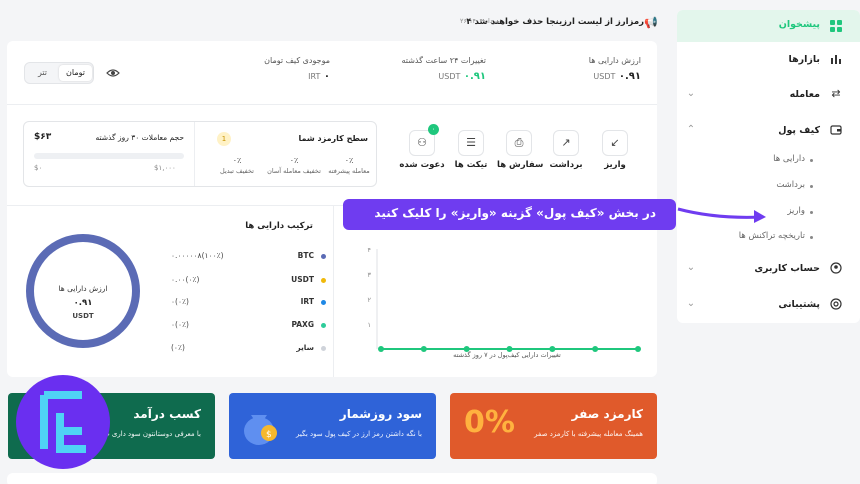 The height and width of the screenshot is (484, 860). Describe the element at coordinates (651, 22) in the screenshot. I see `megaphone-icon: 📢` at that location.